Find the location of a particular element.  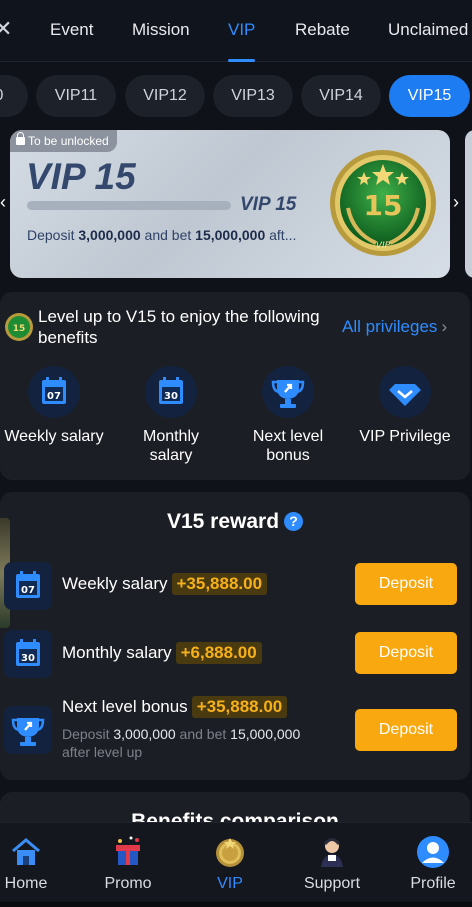

nav-home: Home is located at coordinates (33, 858).